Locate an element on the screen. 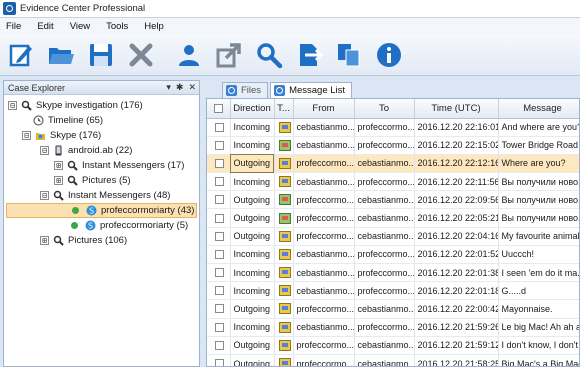 The image size is (580, 367). tree-item-skype: ⊟ Skype (176) is located at coordinates (61, 135).